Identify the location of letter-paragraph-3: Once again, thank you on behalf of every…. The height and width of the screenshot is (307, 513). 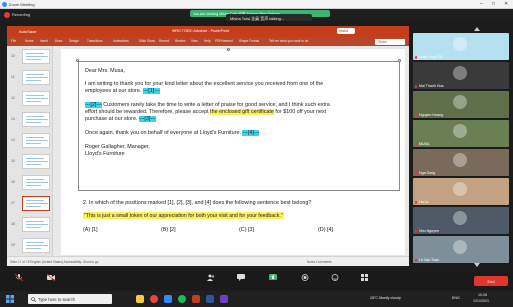
(172, 133).